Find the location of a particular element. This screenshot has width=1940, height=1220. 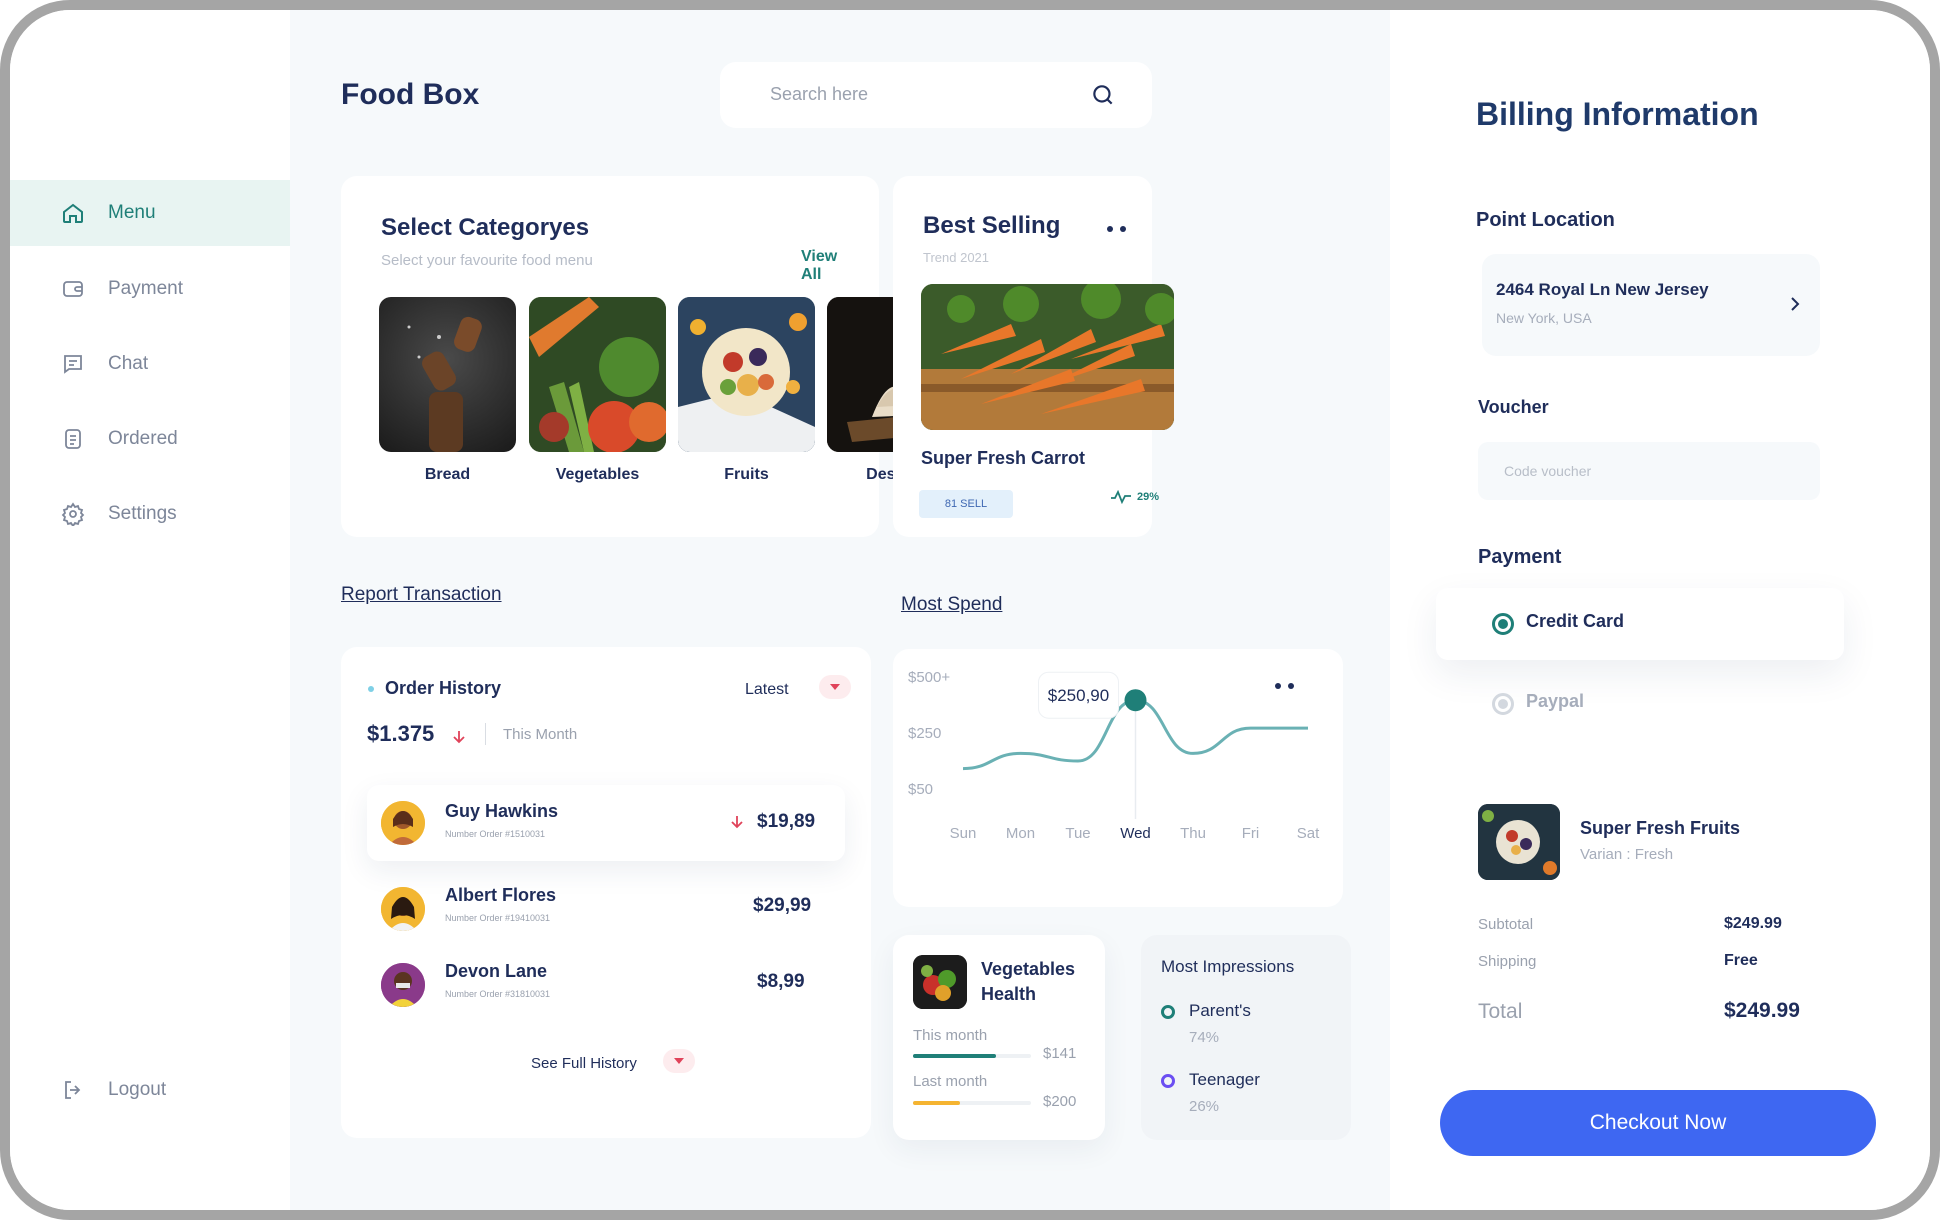

chevron-right-icon is located at coordinates (1795, 304).